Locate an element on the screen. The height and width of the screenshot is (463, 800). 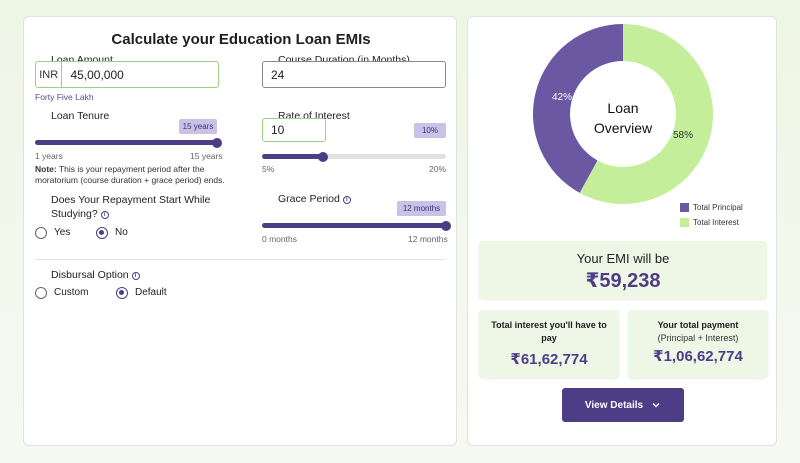
view-details-label: View Details is located at coordinates (614, 405).